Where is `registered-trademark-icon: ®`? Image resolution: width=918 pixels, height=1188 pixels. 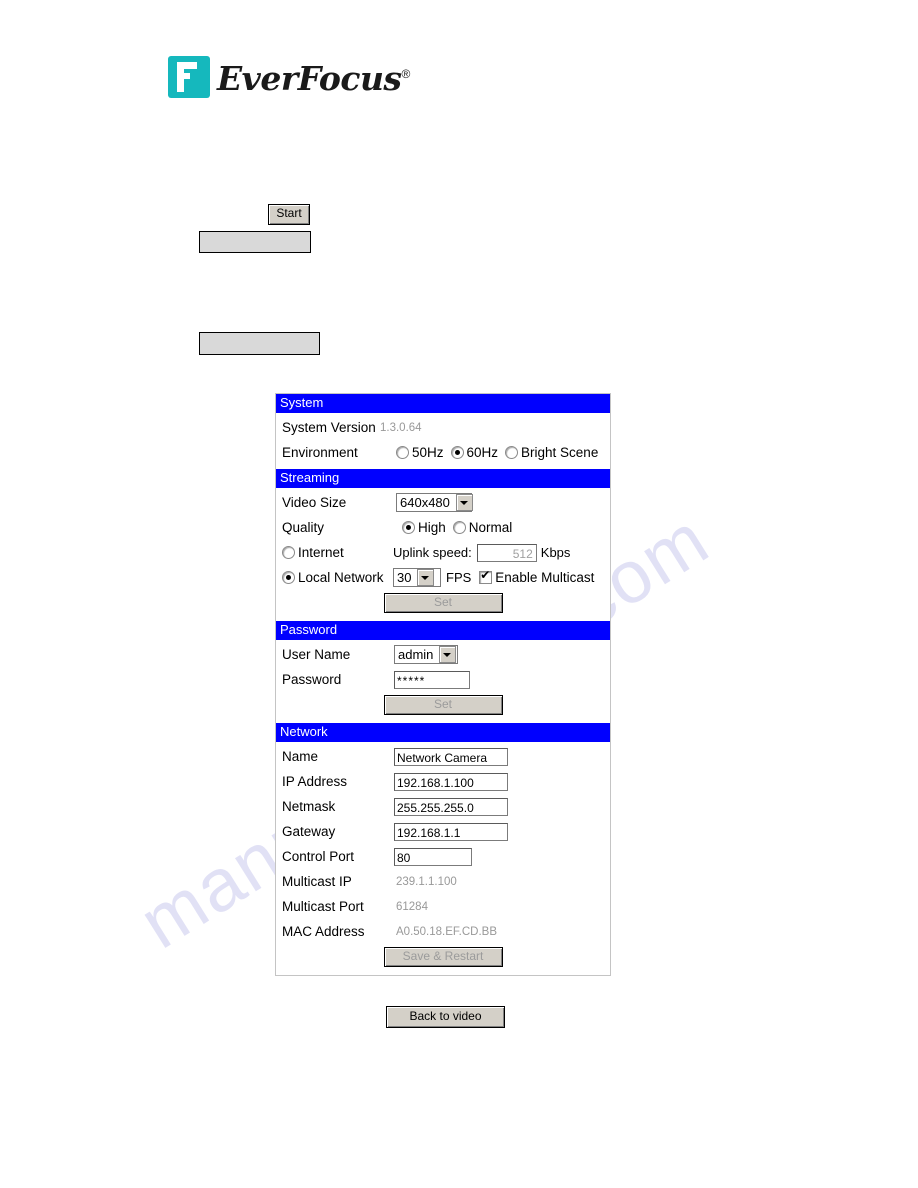 registered-trademark-icon: ® is located at coordinates (406, 74).